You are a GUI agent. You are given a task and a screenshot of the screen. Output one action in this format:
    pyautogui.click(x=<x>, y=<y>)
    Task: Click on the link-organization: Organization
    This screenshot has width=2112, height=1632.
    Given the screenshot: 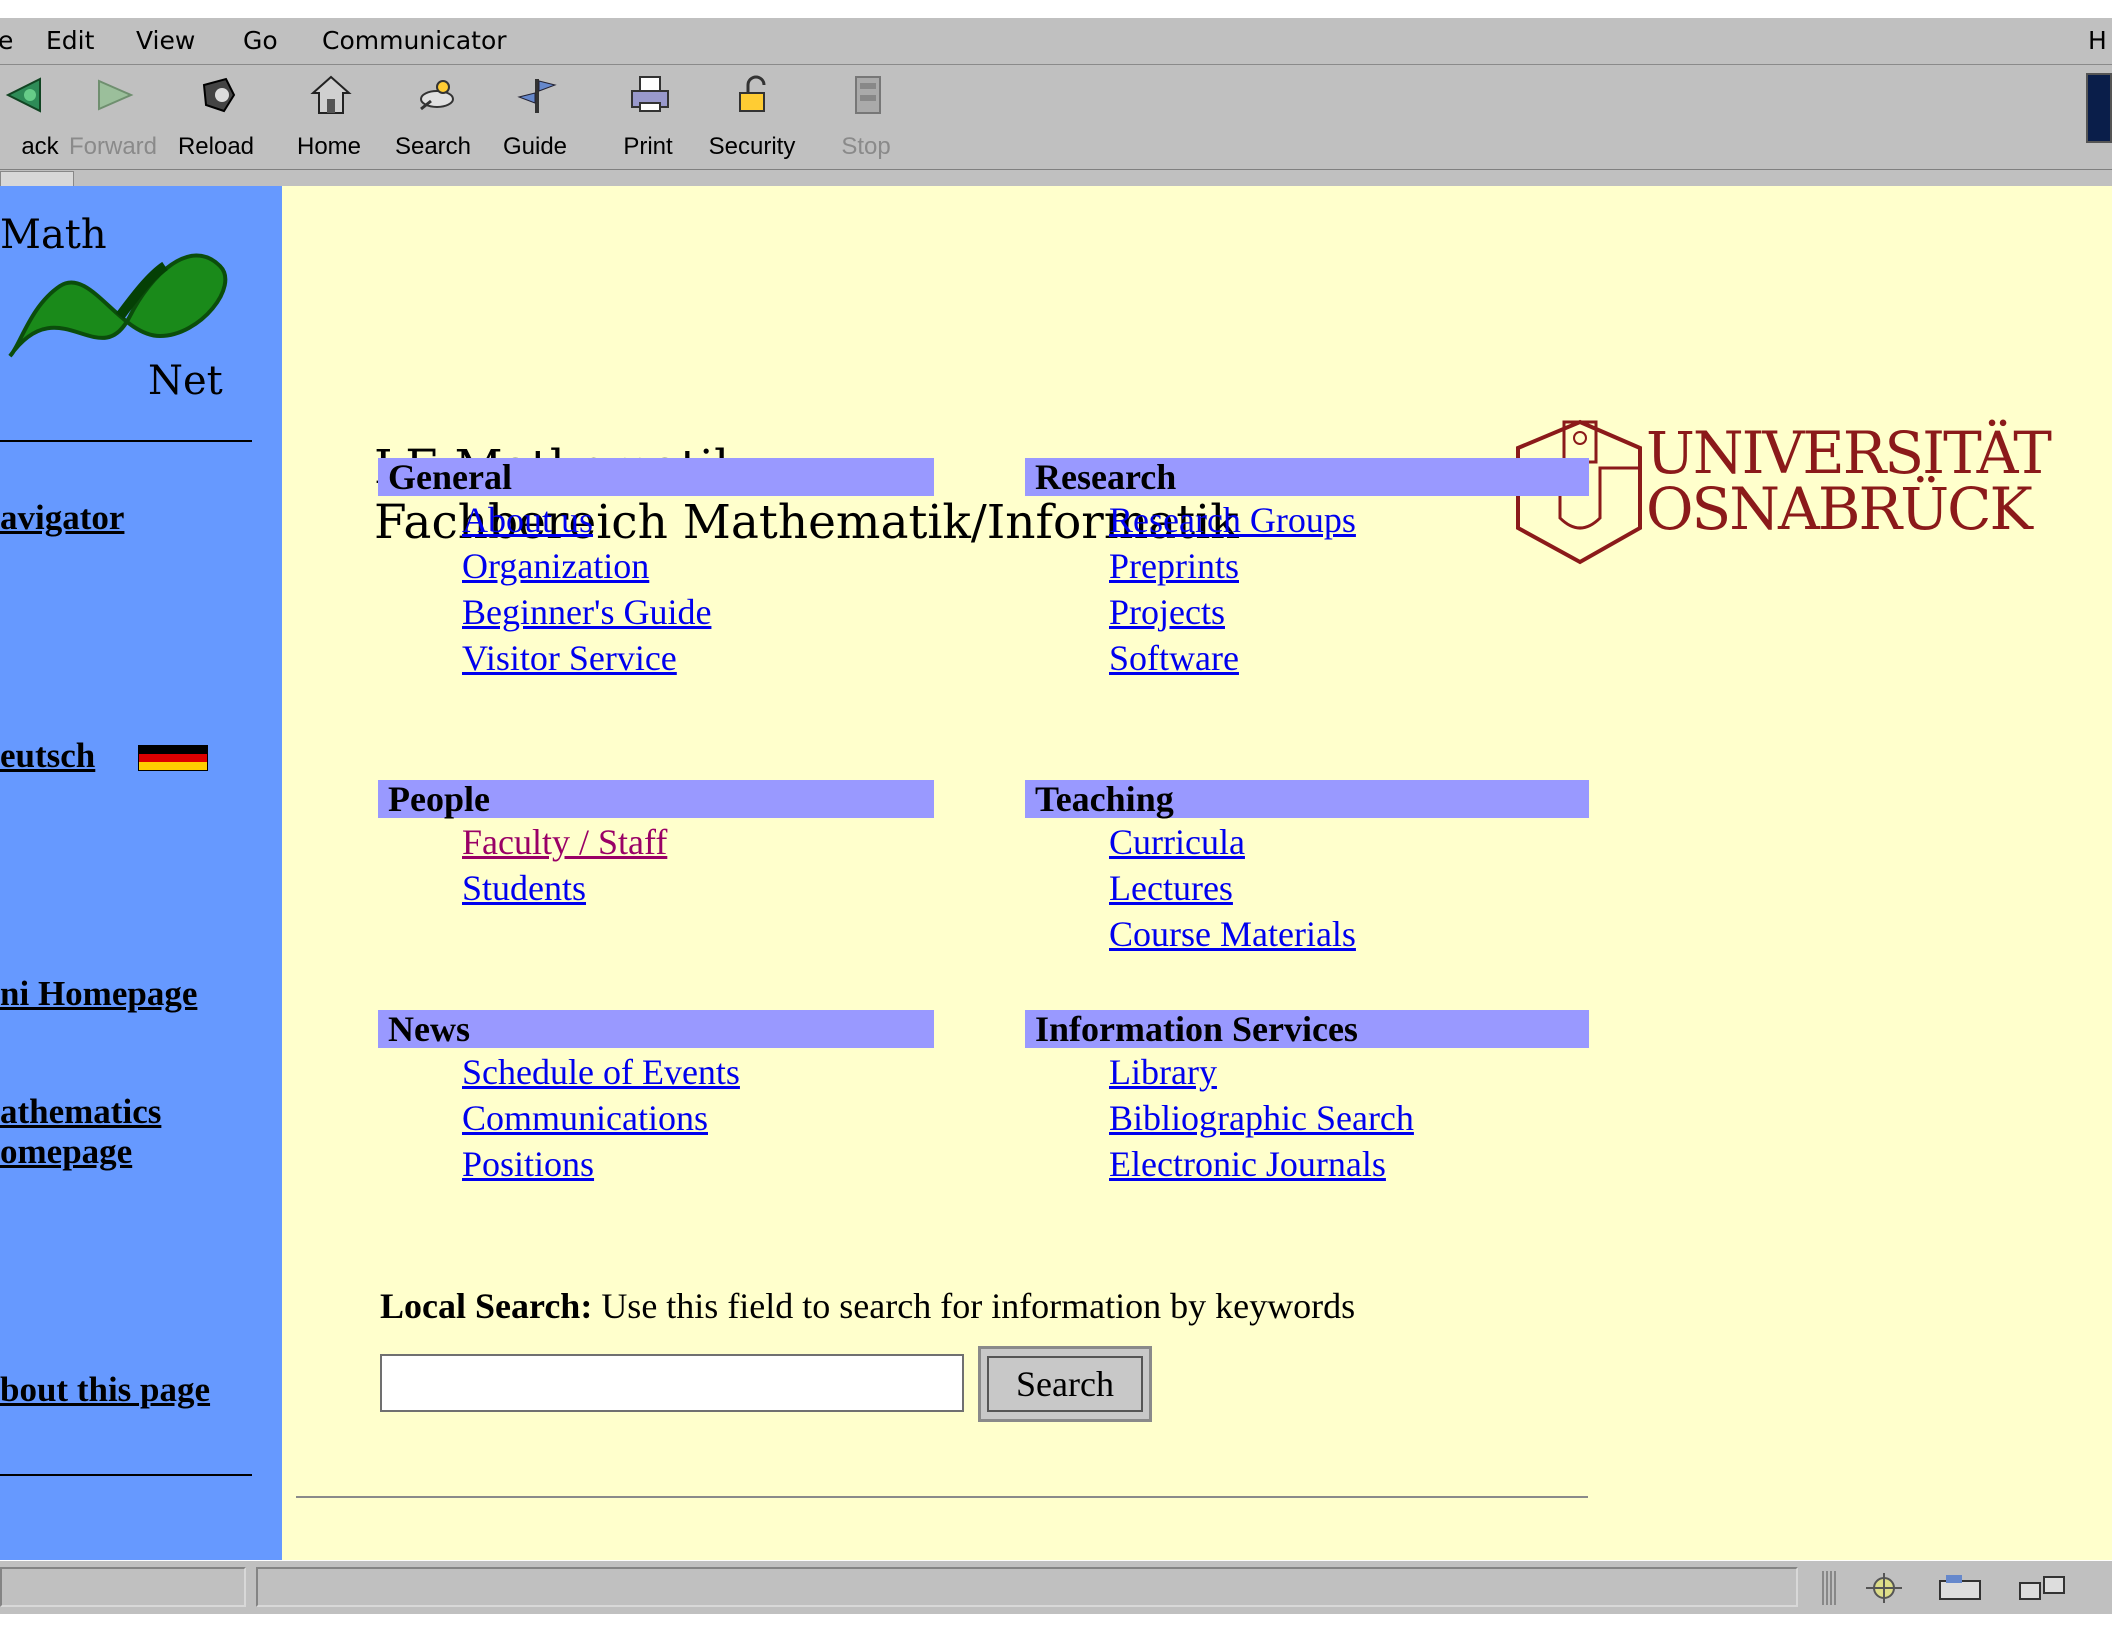 What is the action you would take?
    pyautogui.click(x=555, y=566)
    